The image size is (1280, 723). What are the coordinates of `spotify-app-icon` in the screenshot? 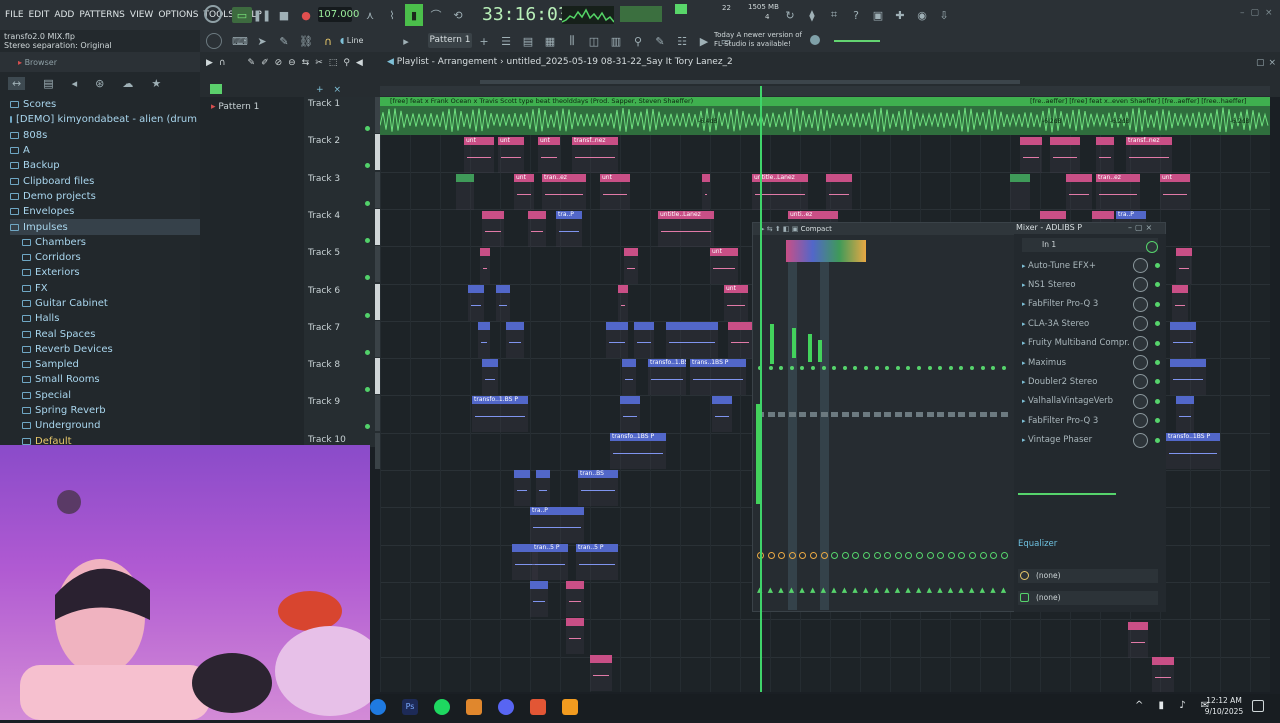 It's located at (442, 707).